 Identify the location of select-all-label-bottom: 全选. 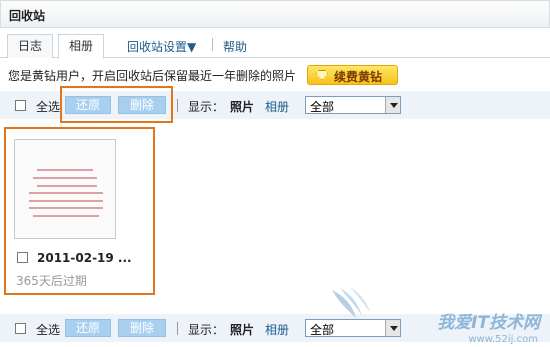
(48, 330).